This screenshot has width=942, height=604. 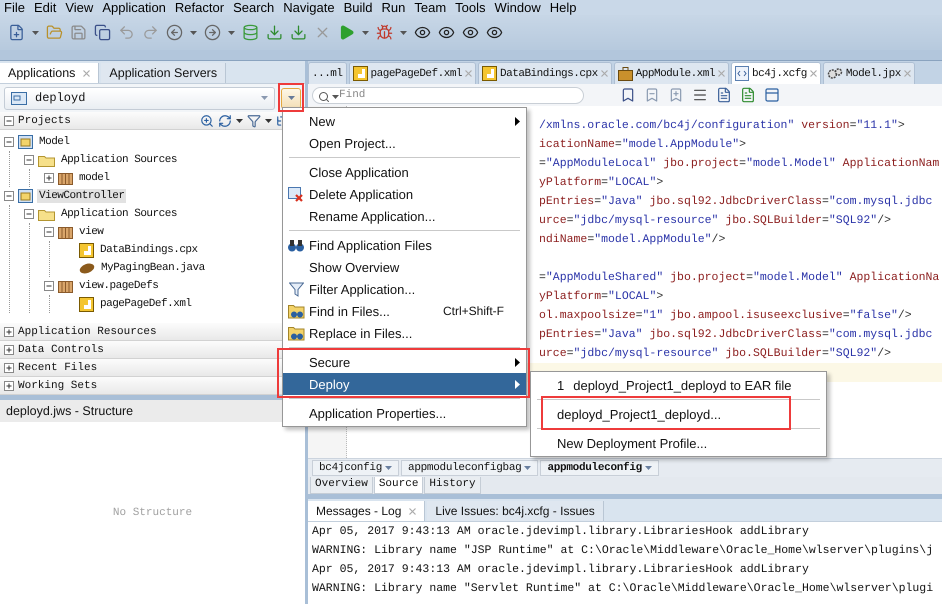 What do you see at coordinates (404, 311) in the screenshot?
I see `menu-item: Find in Files... Ctrl+Shift-F` at bounding box center [404, 311].